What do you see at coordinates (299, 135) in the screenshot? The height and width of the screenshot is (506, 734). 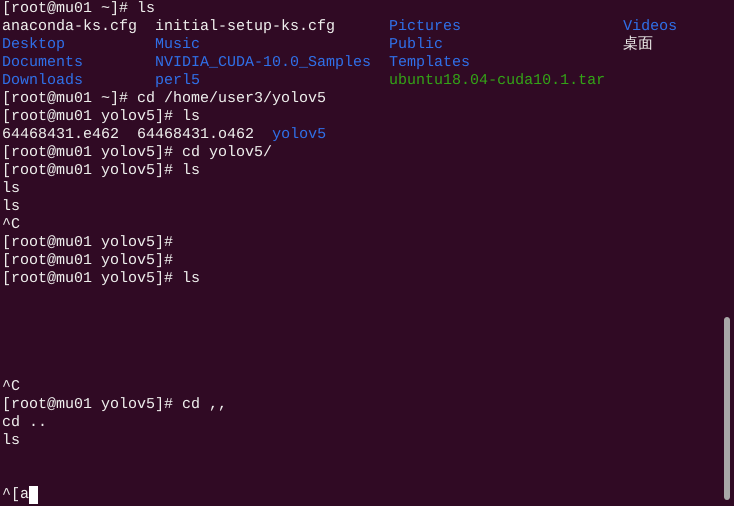 I see `directory-name: yolov5` at bounding box center [299, 135].